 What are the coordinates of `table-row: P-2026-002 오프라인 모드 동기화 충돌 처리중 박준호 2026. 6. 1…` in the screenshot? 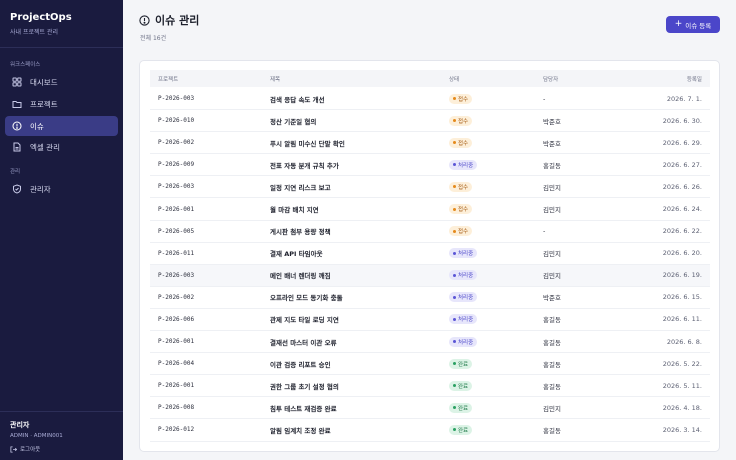 It's located at (430, 298).